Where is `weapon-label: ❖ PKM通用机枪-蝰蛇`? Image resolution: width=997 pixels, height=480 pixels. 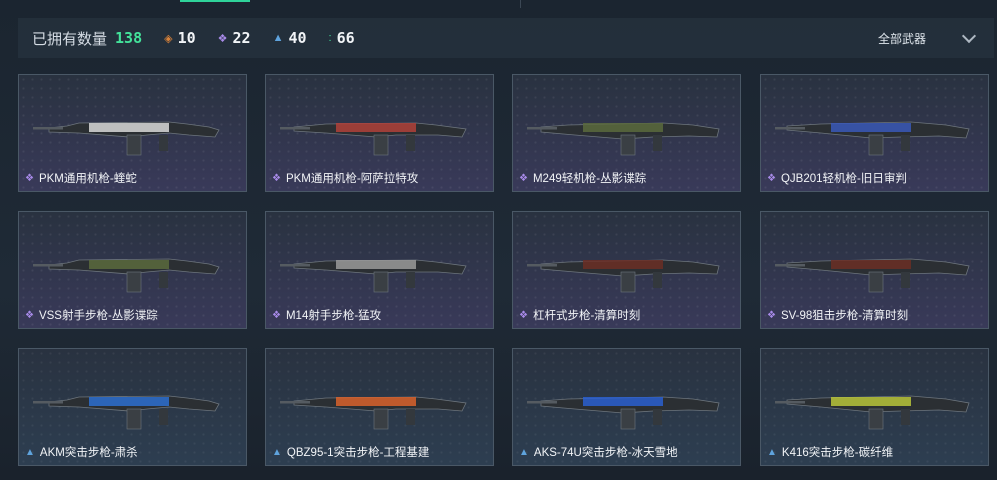 weapon-label: ❖ PKM通用机枪-蝰蛇 is located at coordinates (81, 178).